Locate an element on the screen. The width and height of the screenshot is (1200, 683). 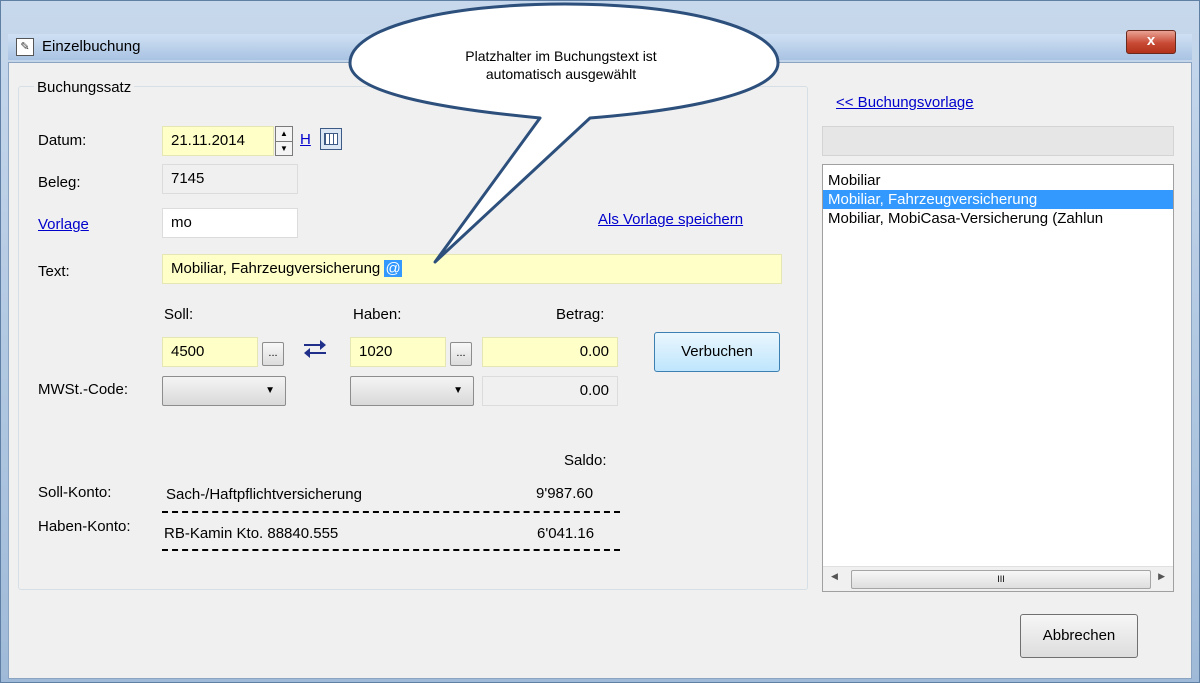
vorlage-filter-field is located at coordinates (998, 141).